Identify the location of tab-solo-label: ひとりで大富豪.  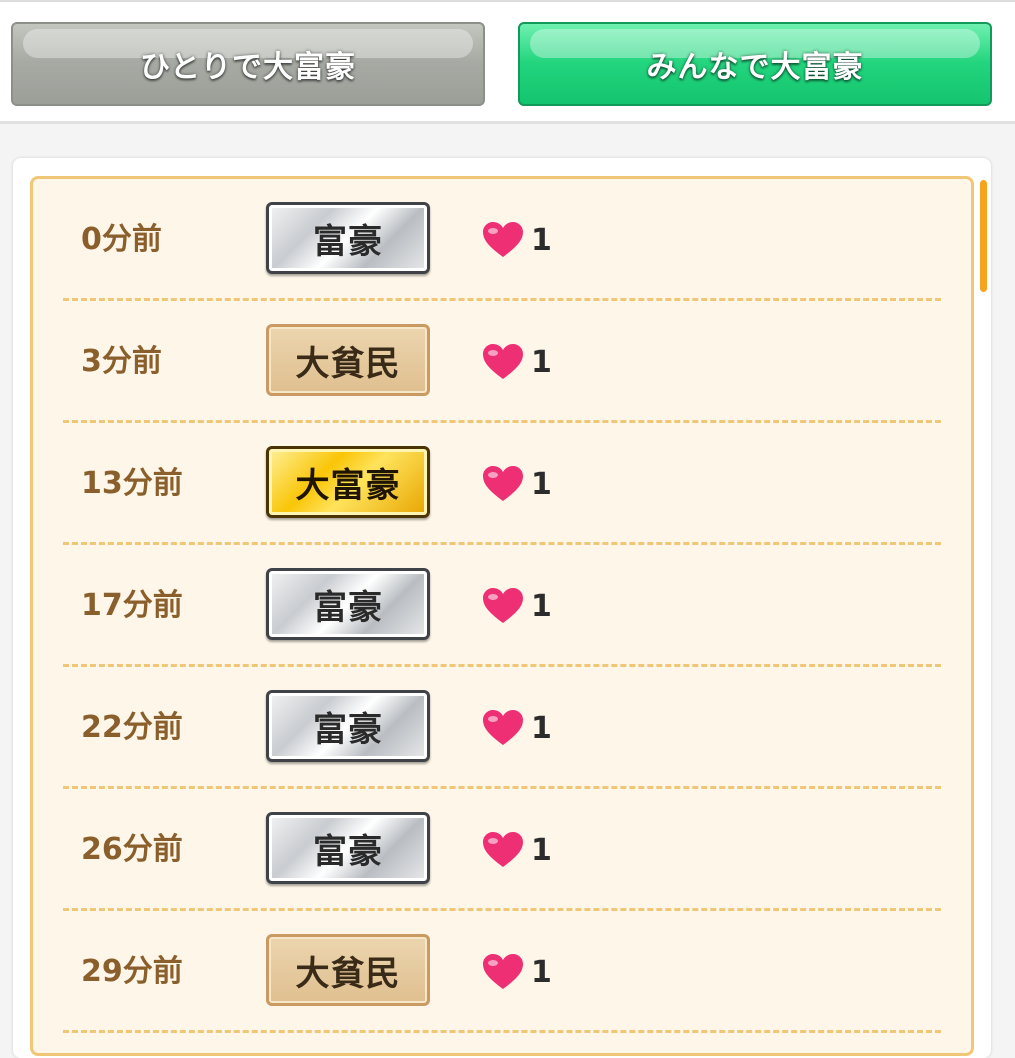
(248, 67).